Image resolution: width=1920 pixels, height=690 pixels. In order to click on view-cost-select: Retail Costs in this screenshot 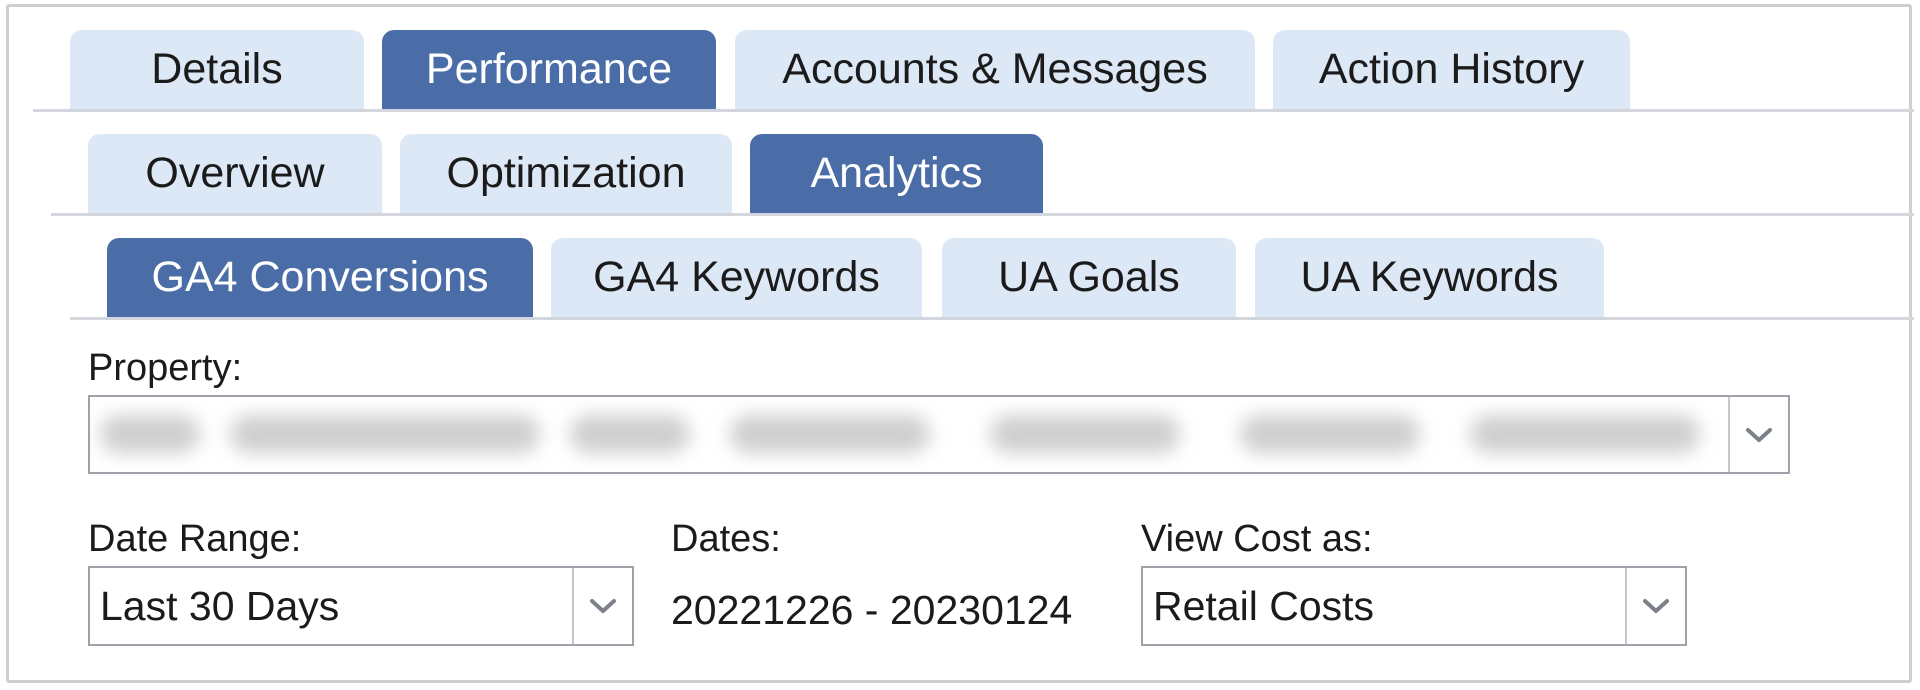, I will do `click(1414, 606)`.